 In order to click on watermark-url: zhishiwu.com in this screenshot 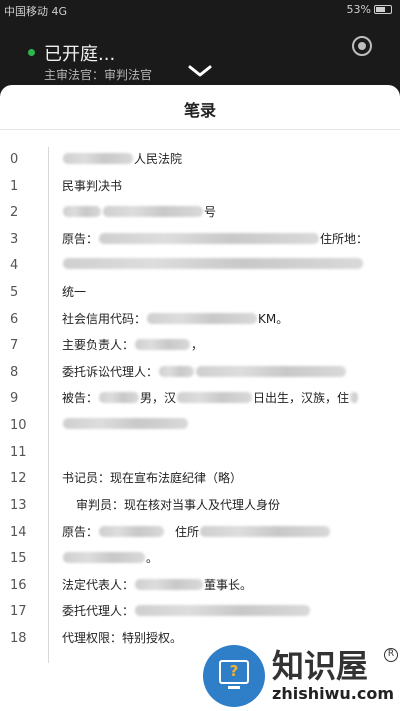, I will do `click(333, 693)`.